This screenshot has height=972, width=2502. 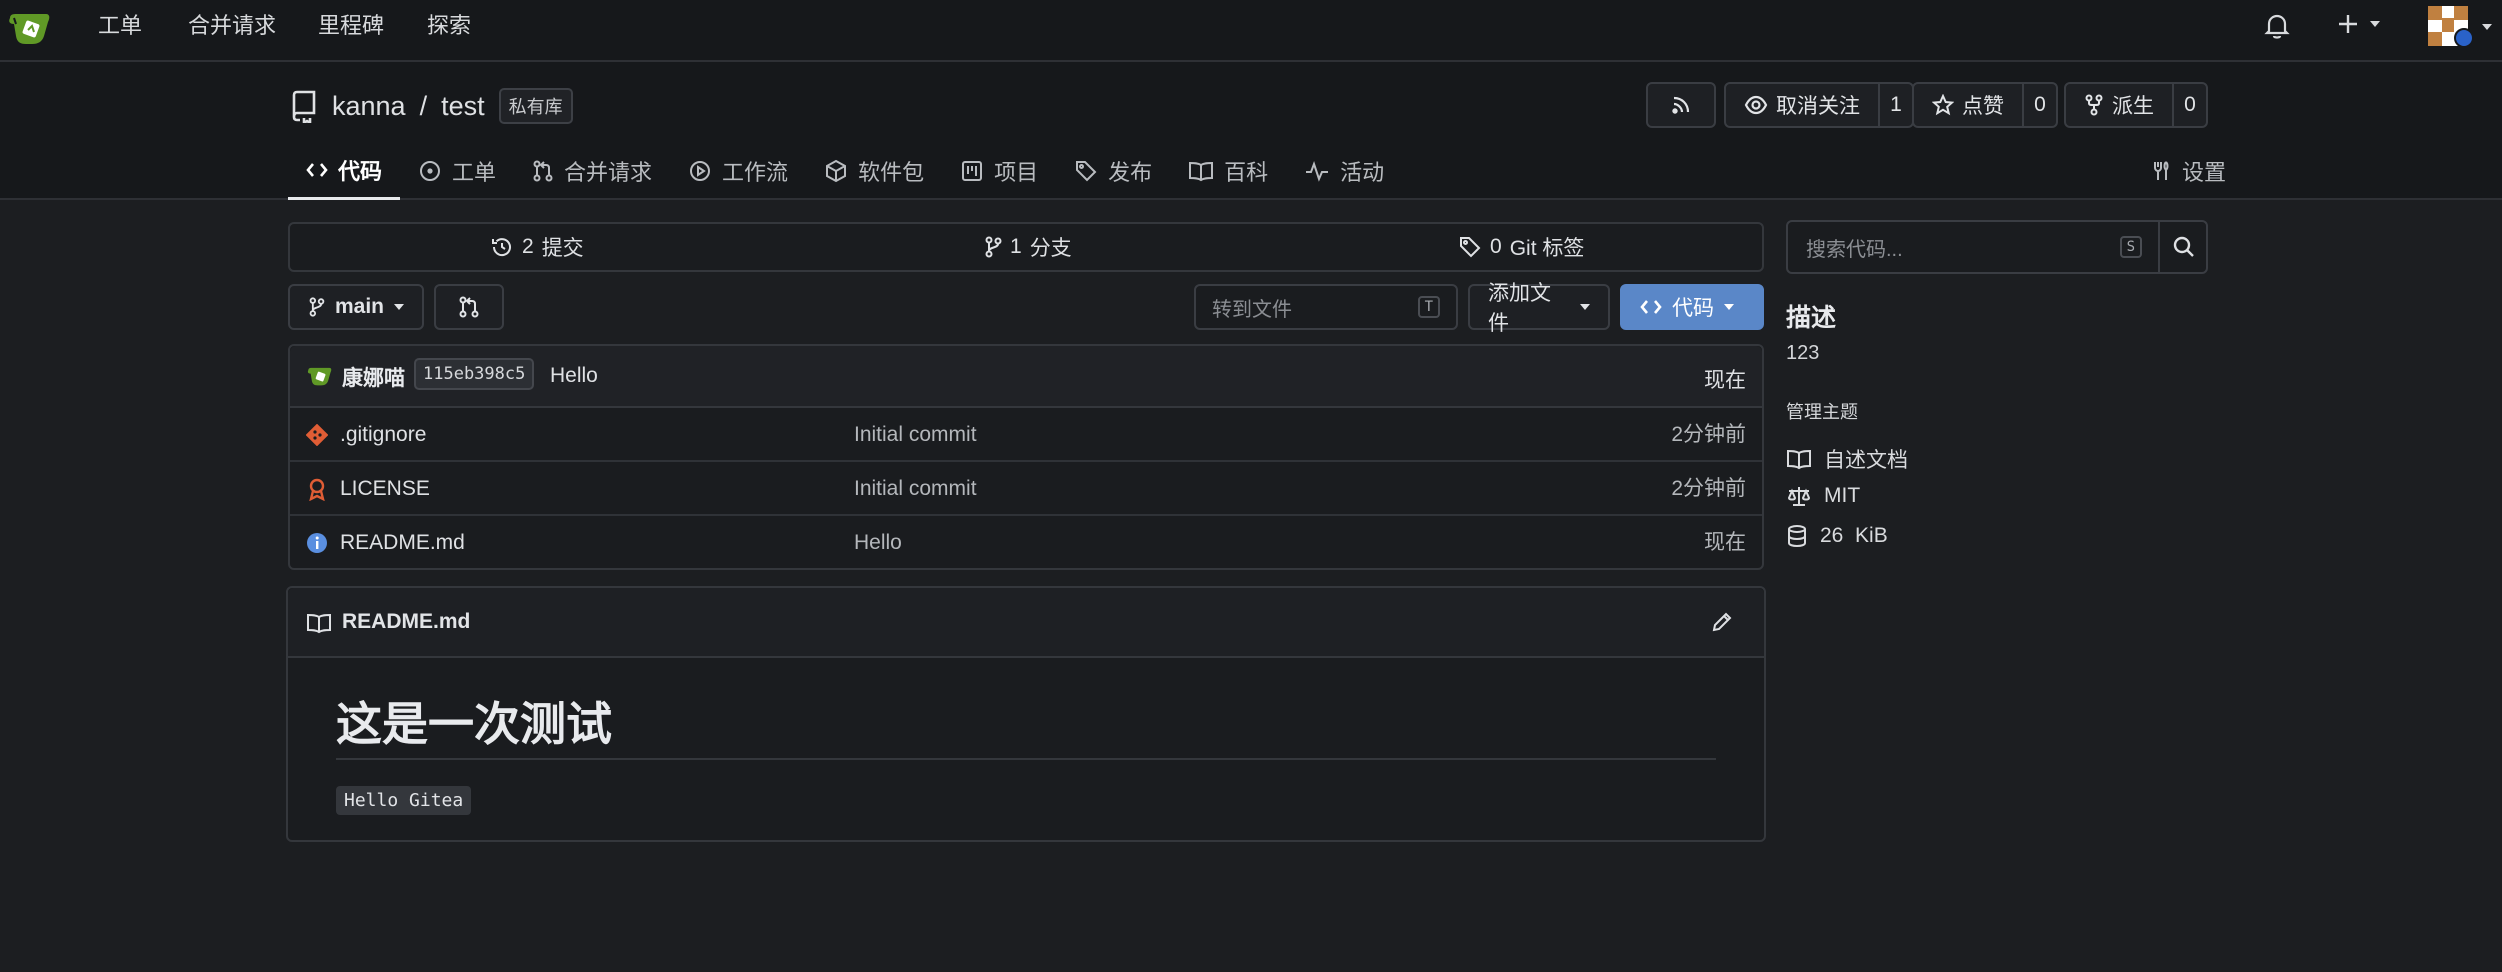 What do you see at coordinates (474, 172) in the screenshot?
I see `tab-issues-label: 工单` at bounding box center [474, 172].